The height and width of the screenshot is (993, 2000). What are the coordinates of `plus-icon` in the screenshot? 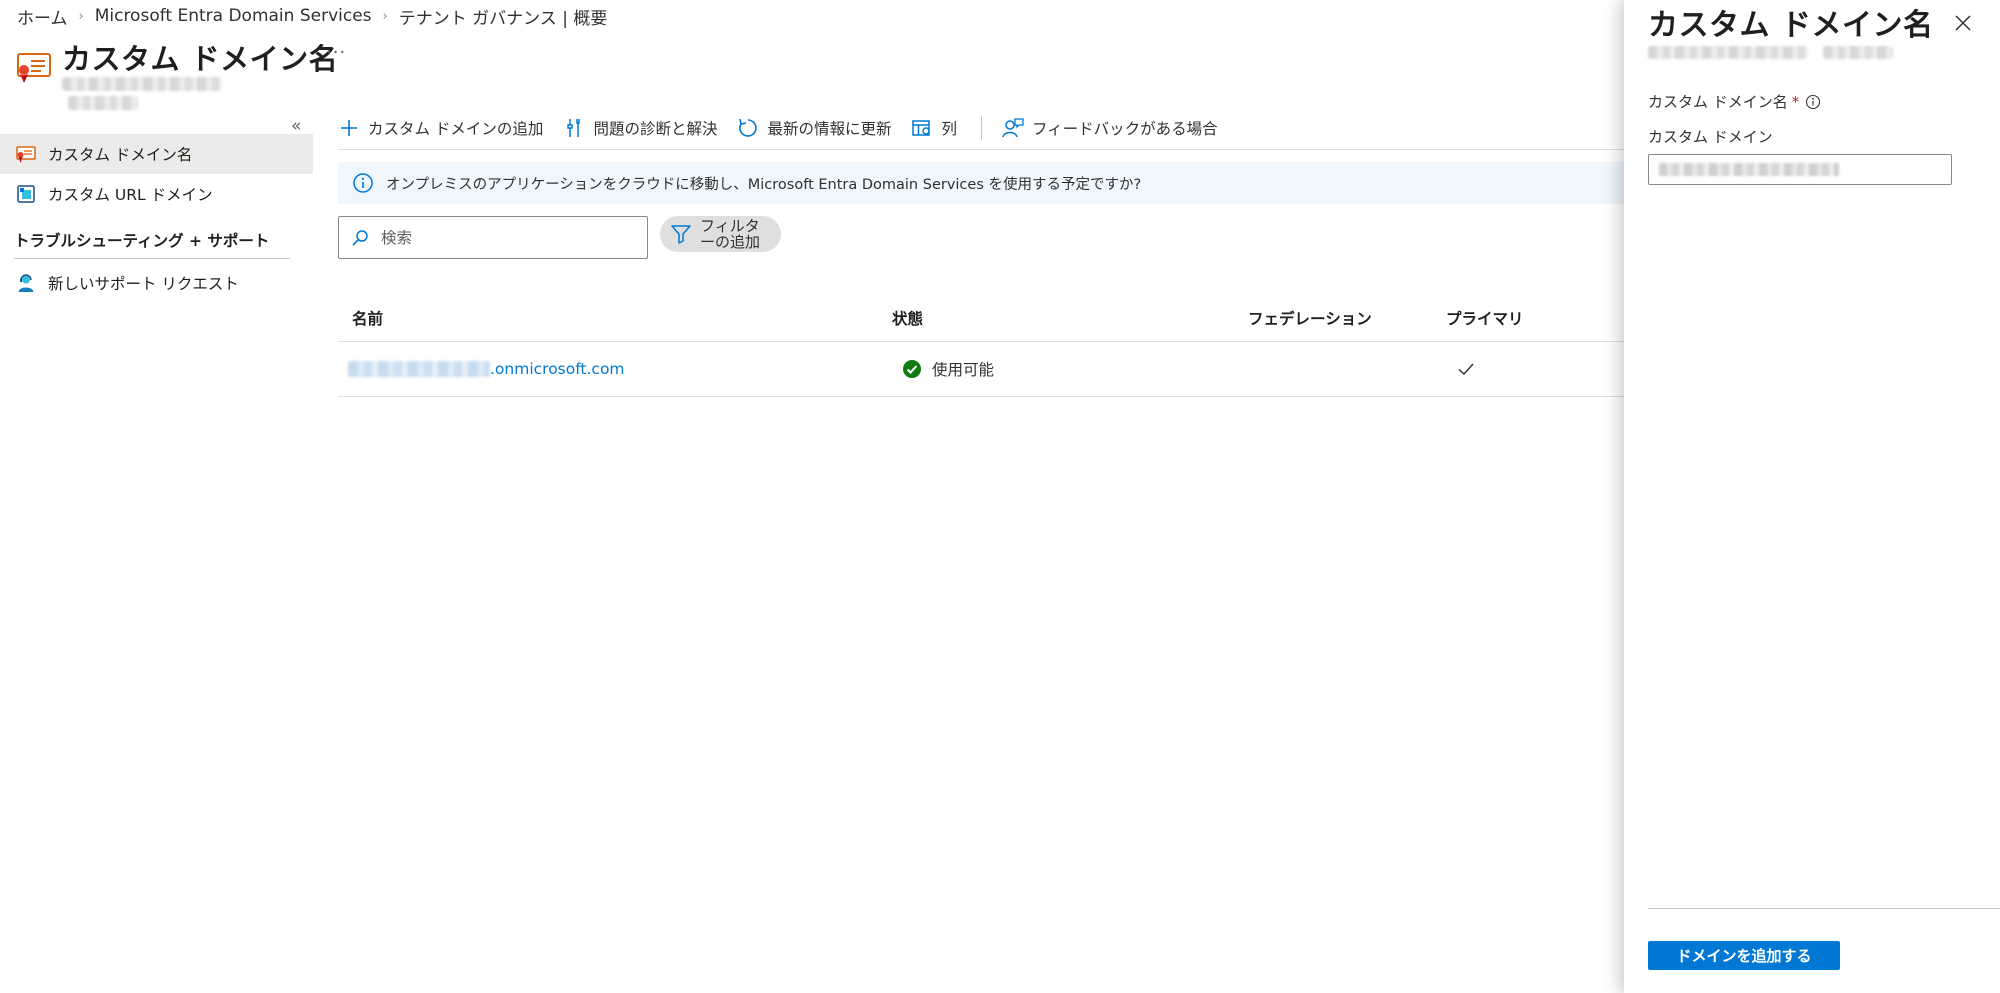 It's located at (349, 128).